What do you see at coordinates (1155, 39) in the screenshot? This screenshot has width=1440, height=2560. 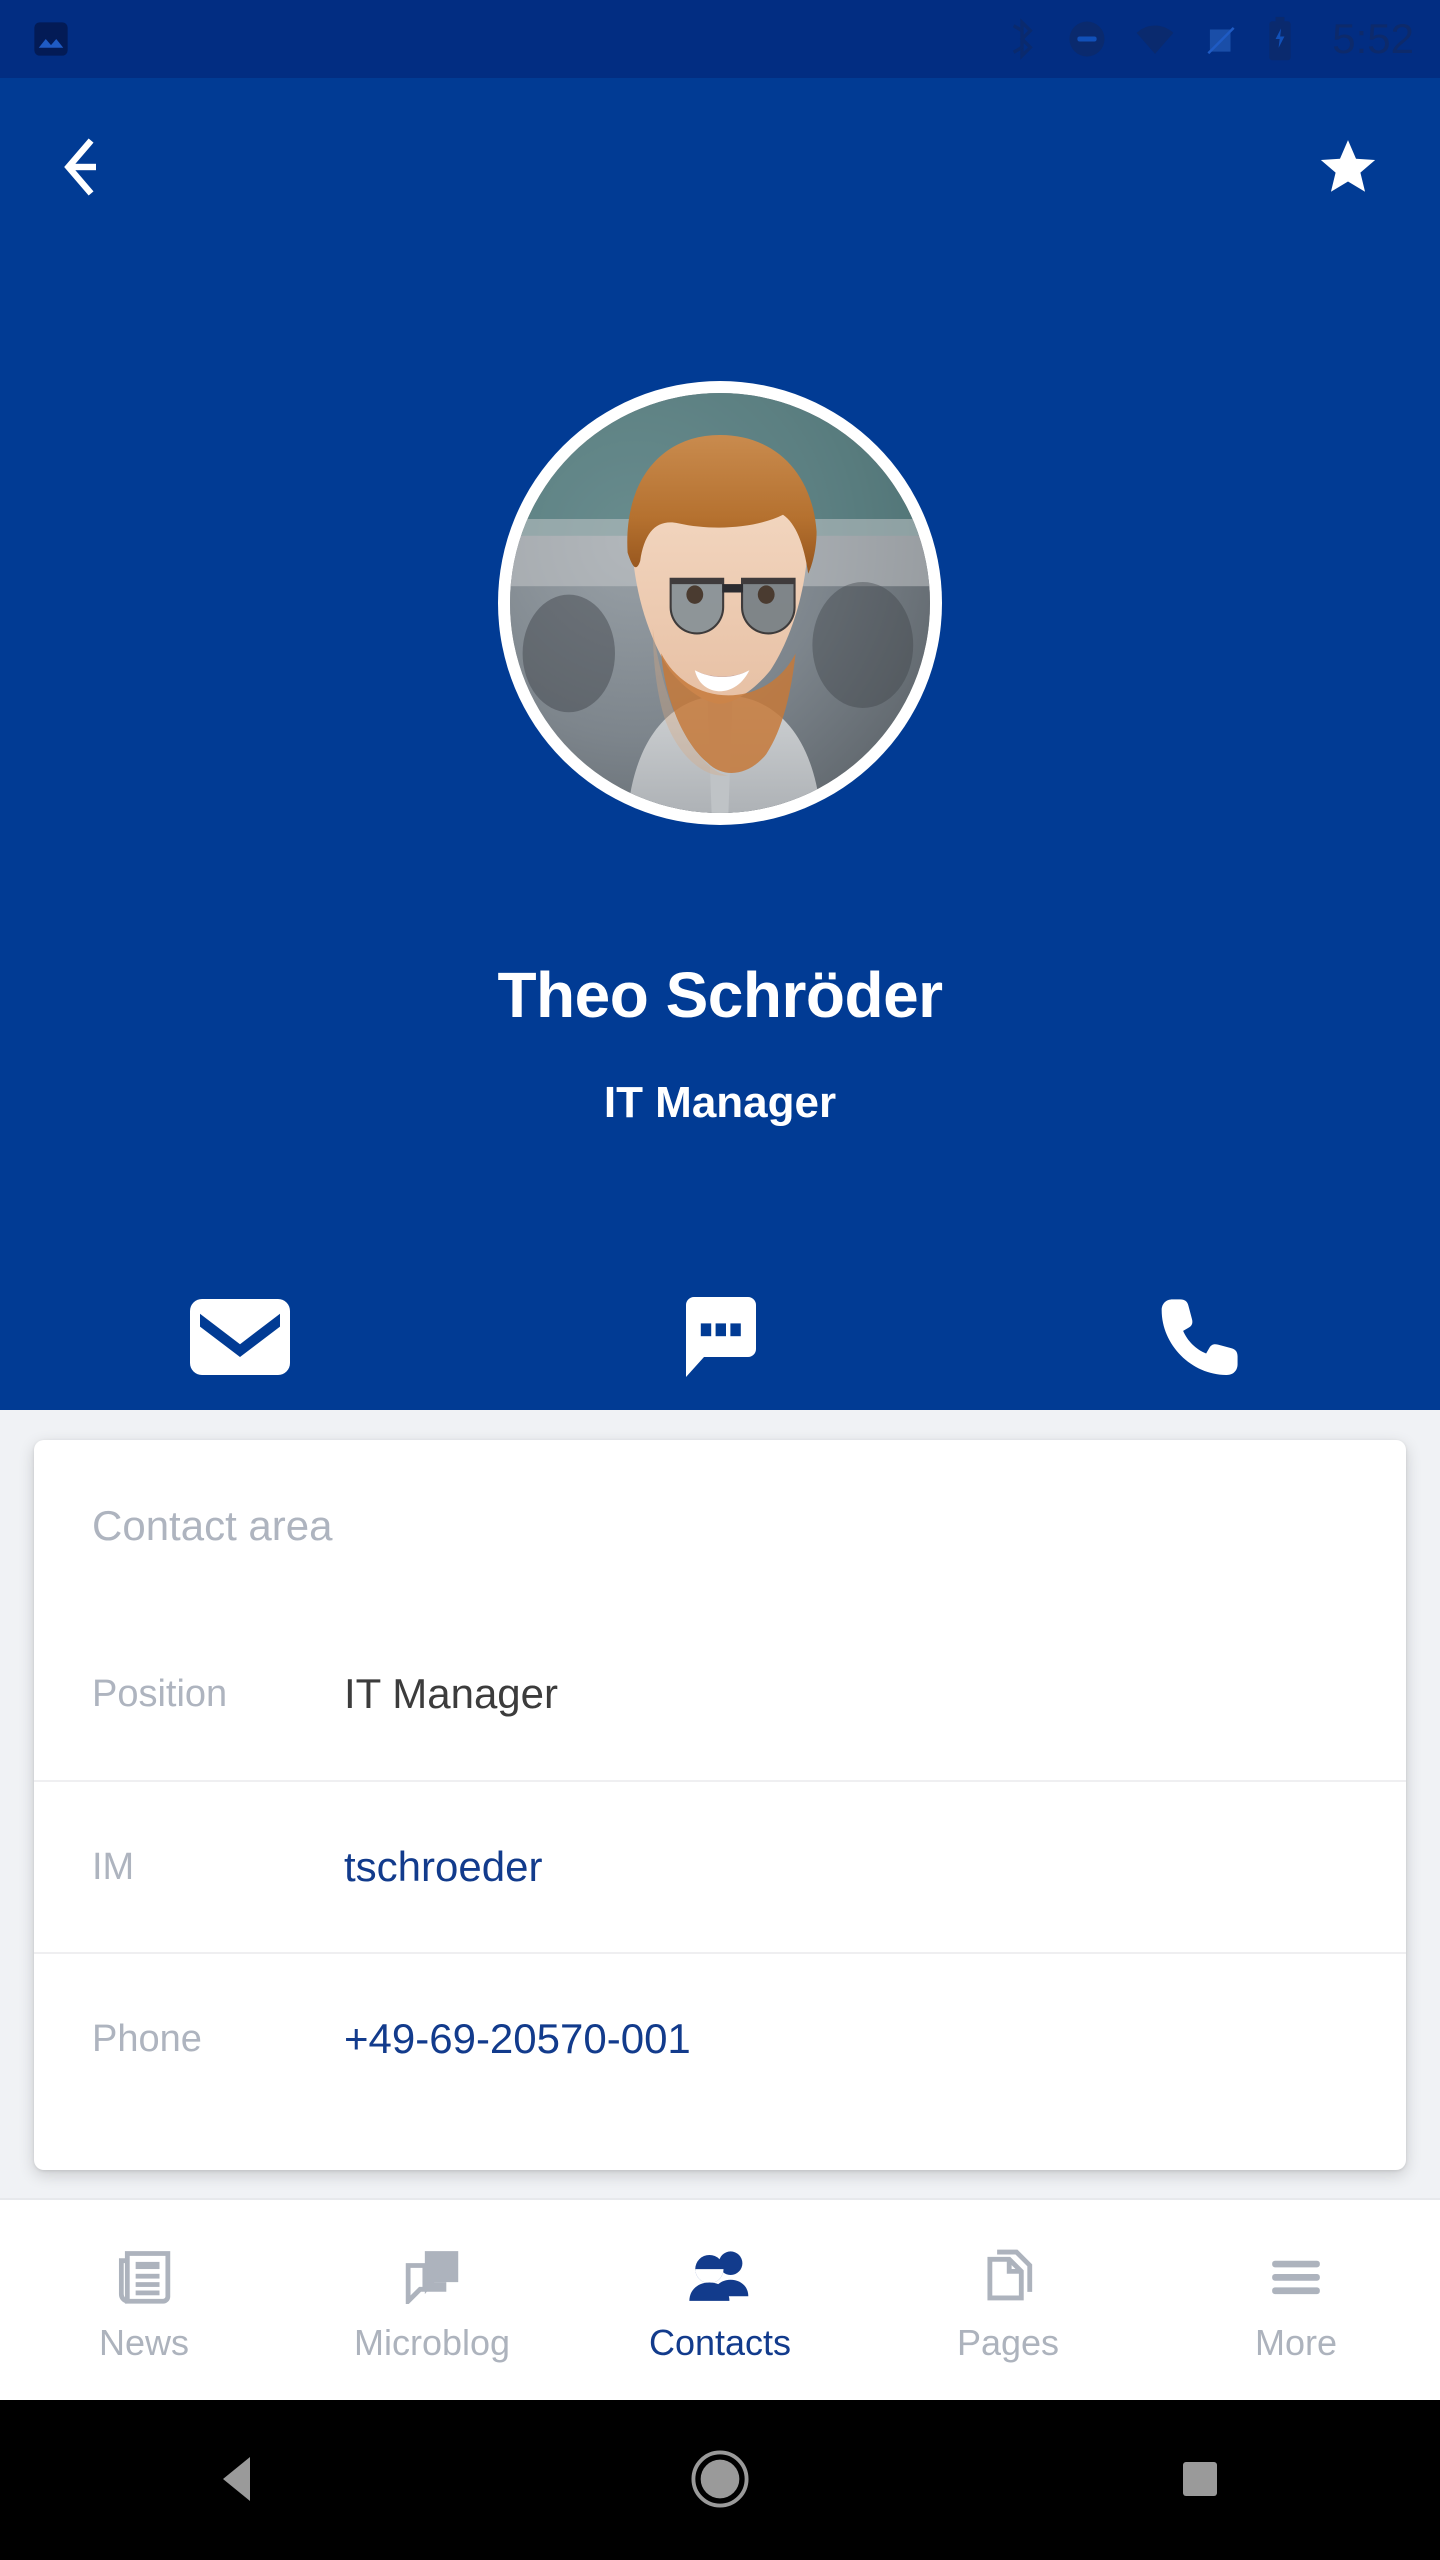 I see `wifi-icon` at bounding box center [1155, 39].